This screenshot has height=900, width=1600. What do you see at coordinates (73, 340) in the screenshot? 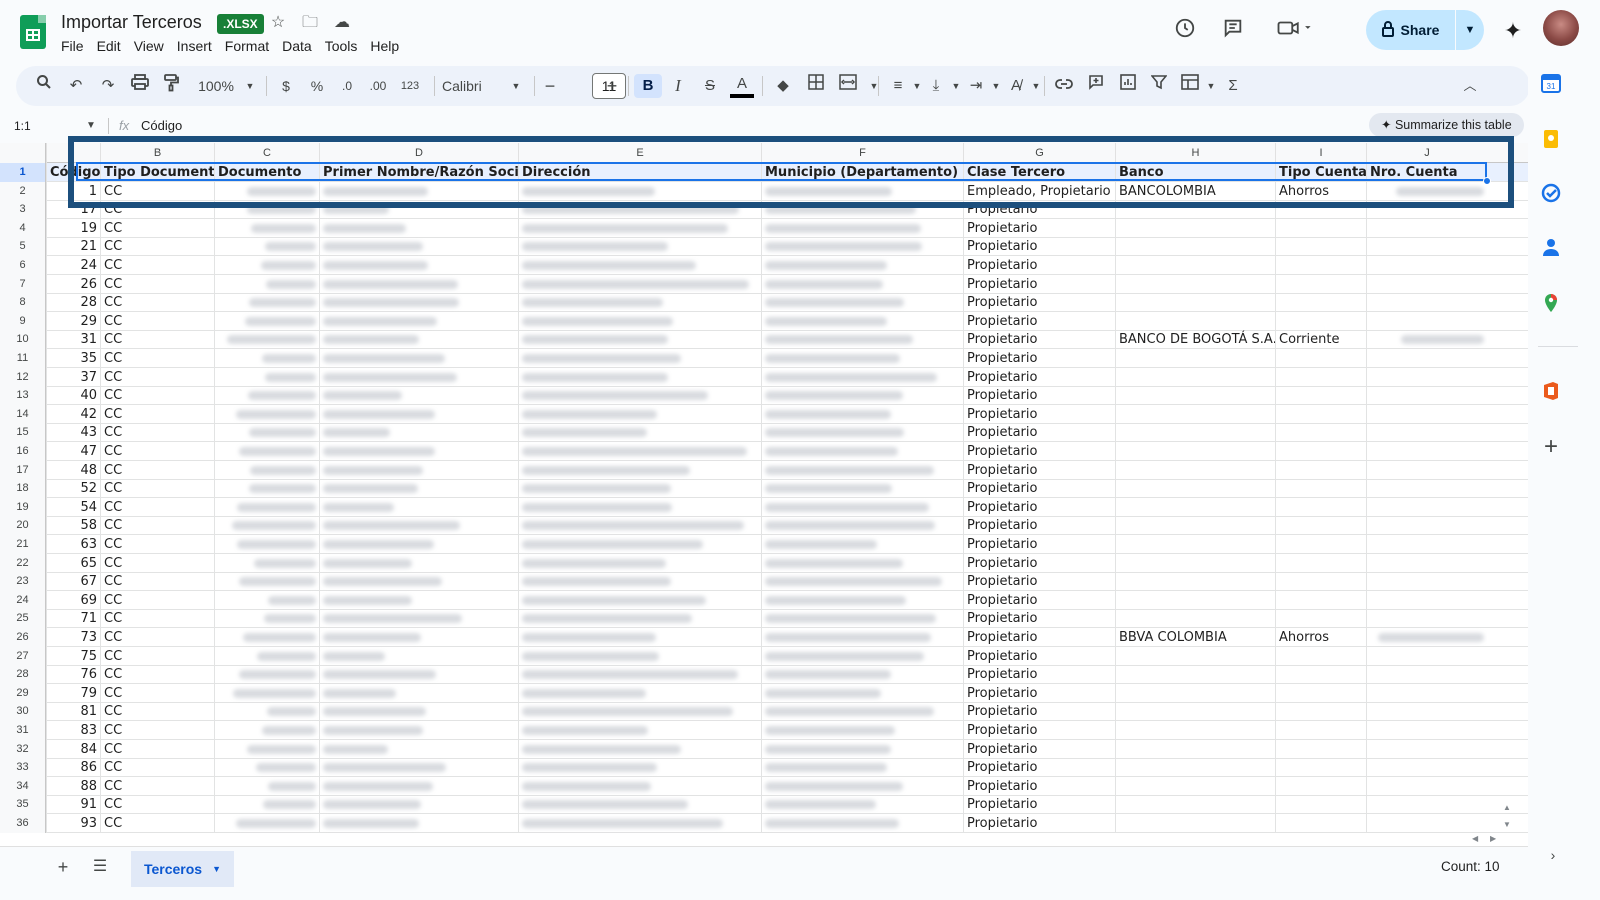
I see `cell-codigo: 31` at bounding box center [73, 340].